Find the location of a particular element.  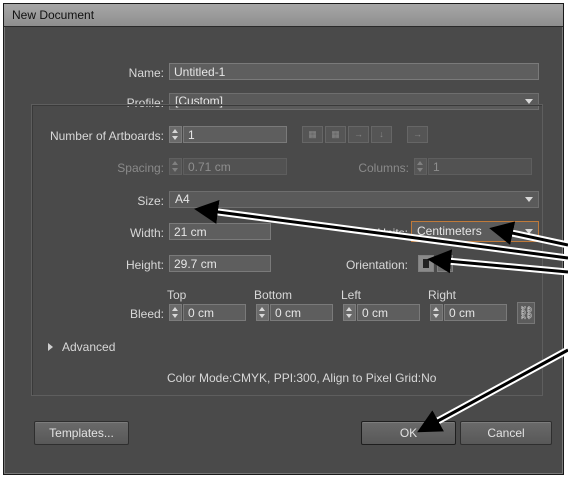

bleed-top-label: Top is located at coordinates (177, 295).